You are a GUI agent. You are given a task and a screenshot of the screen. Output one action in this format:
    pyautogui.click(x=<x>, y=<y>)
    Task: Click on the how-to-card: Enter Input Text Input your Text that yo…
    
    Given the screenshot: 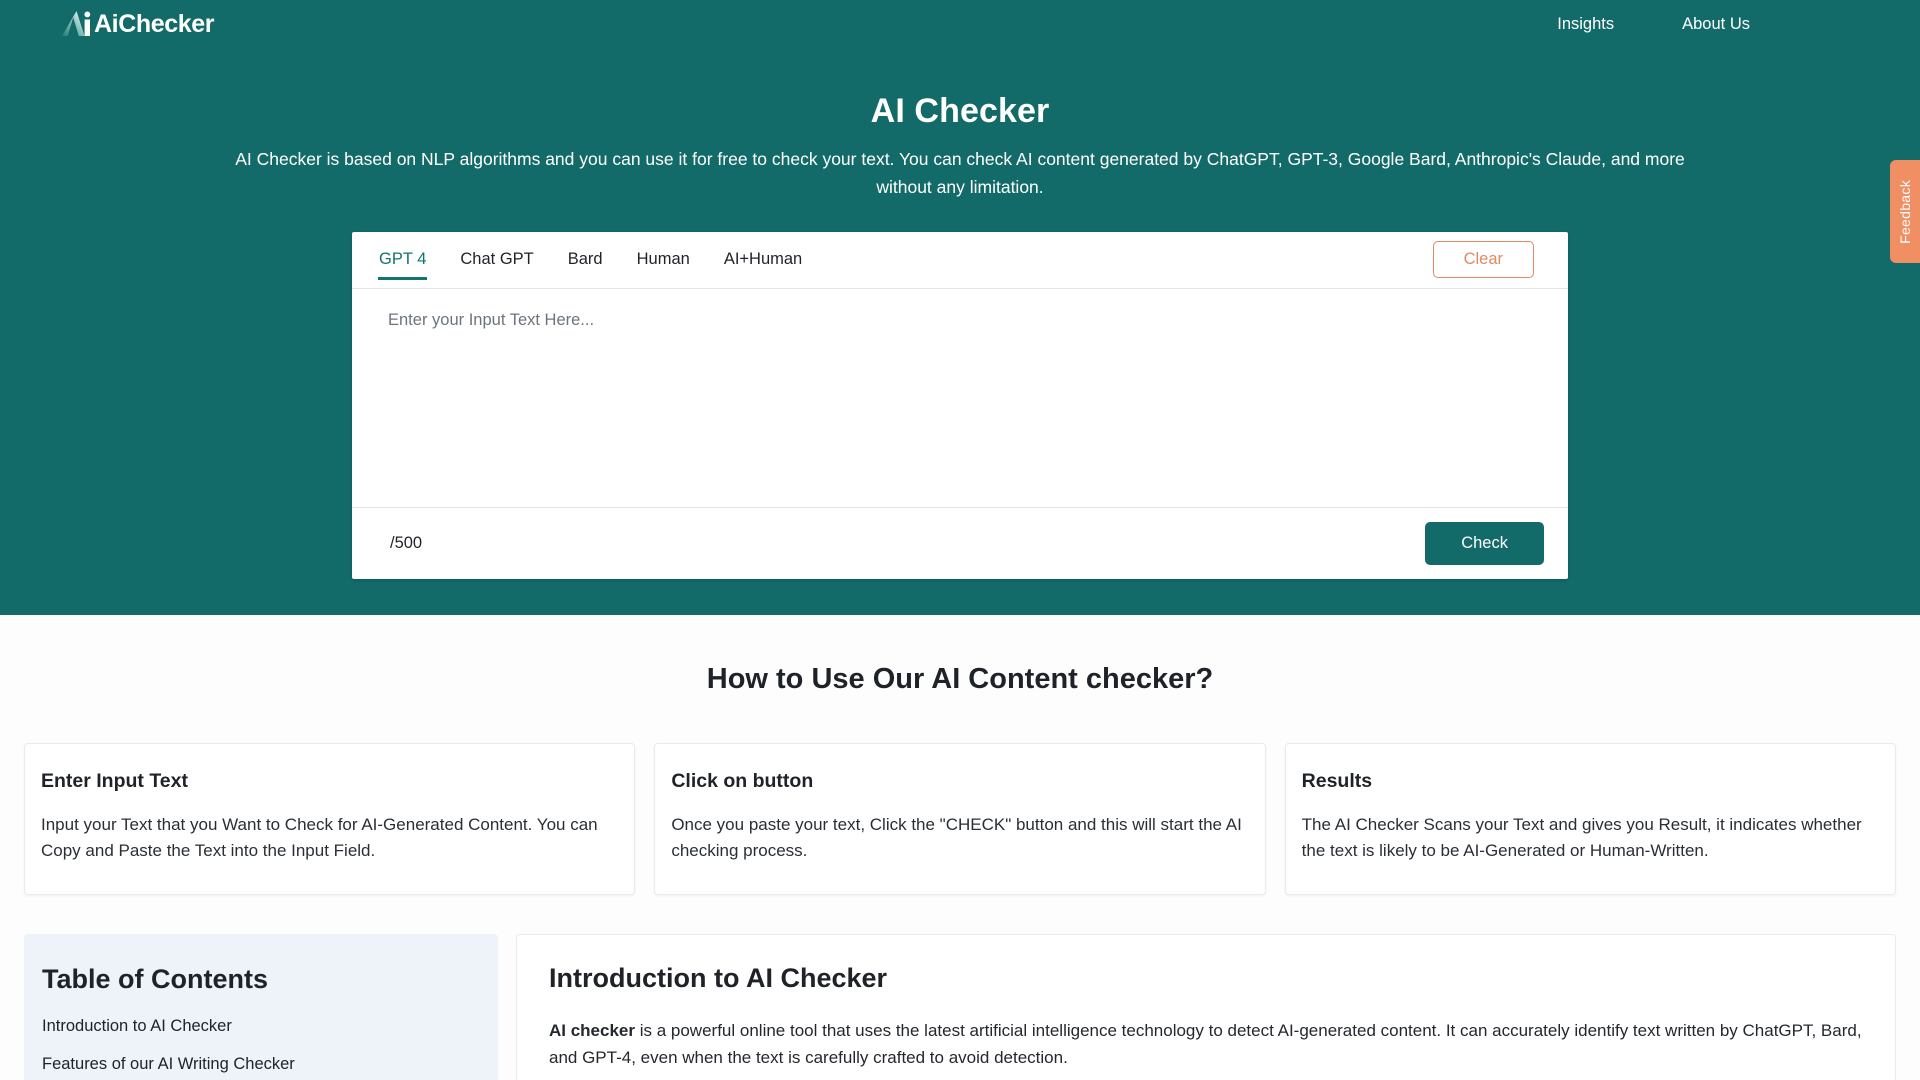 What is the action you would take?
    pyautogui.click(x=330, y=819)
    